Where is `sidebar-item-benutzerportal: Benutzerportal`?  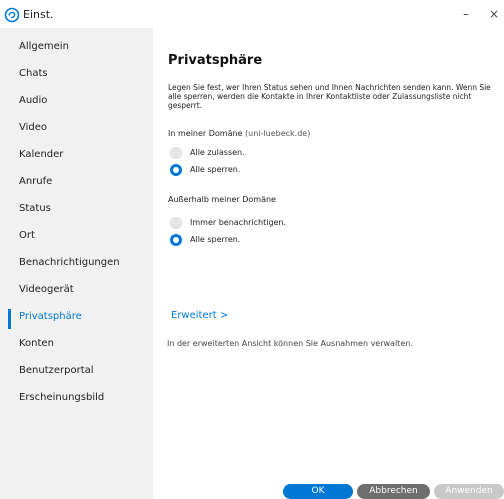 sidebar-item-benutzerportal: Benutzerportal is located at coordinates (76, 373).